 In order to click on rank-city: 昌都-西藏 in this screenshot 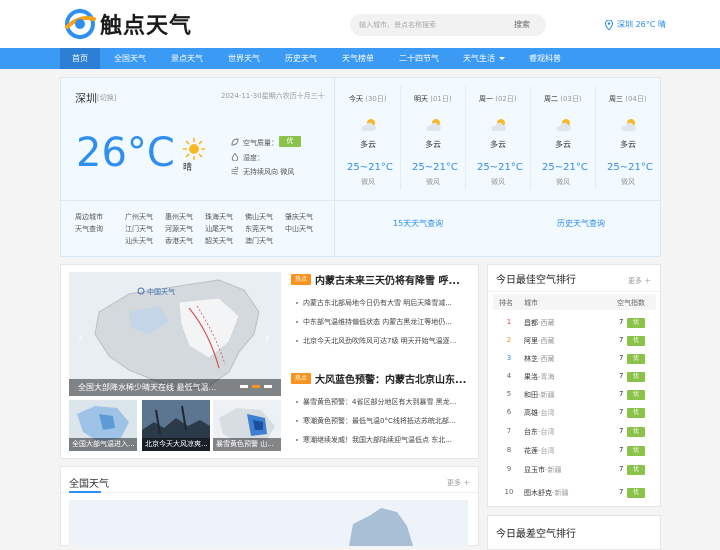, I will do `click(539, 323)`.